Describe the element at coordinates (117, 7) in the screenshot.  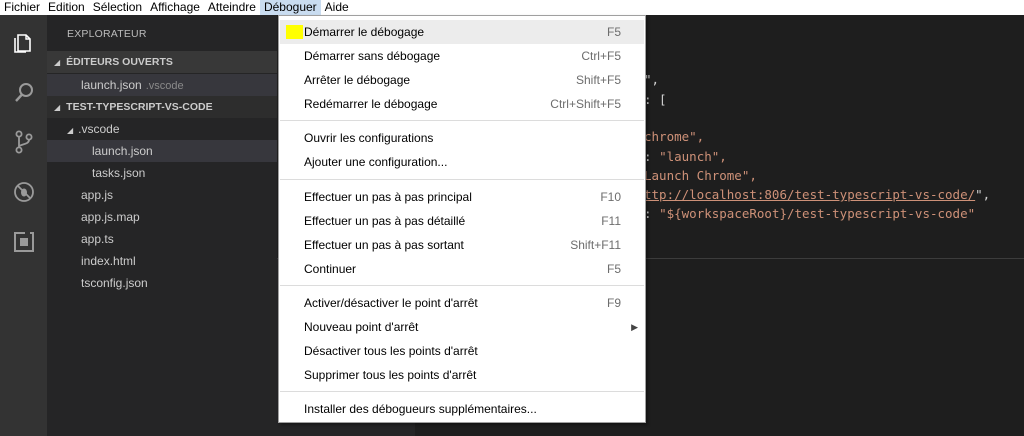
I see `menu-selection: Sélection` at that location.